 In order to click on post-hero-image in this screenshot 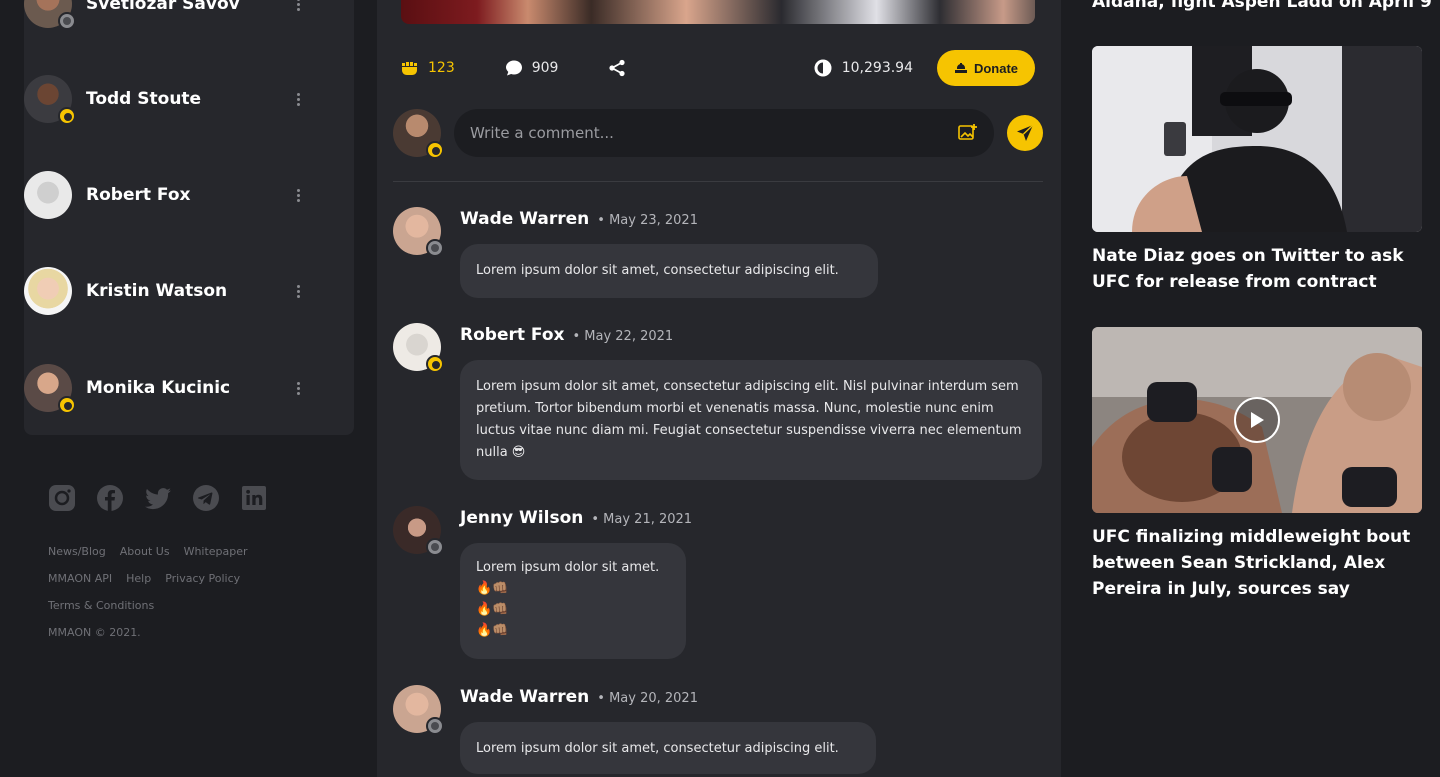, I will do `click(718, 12)`.